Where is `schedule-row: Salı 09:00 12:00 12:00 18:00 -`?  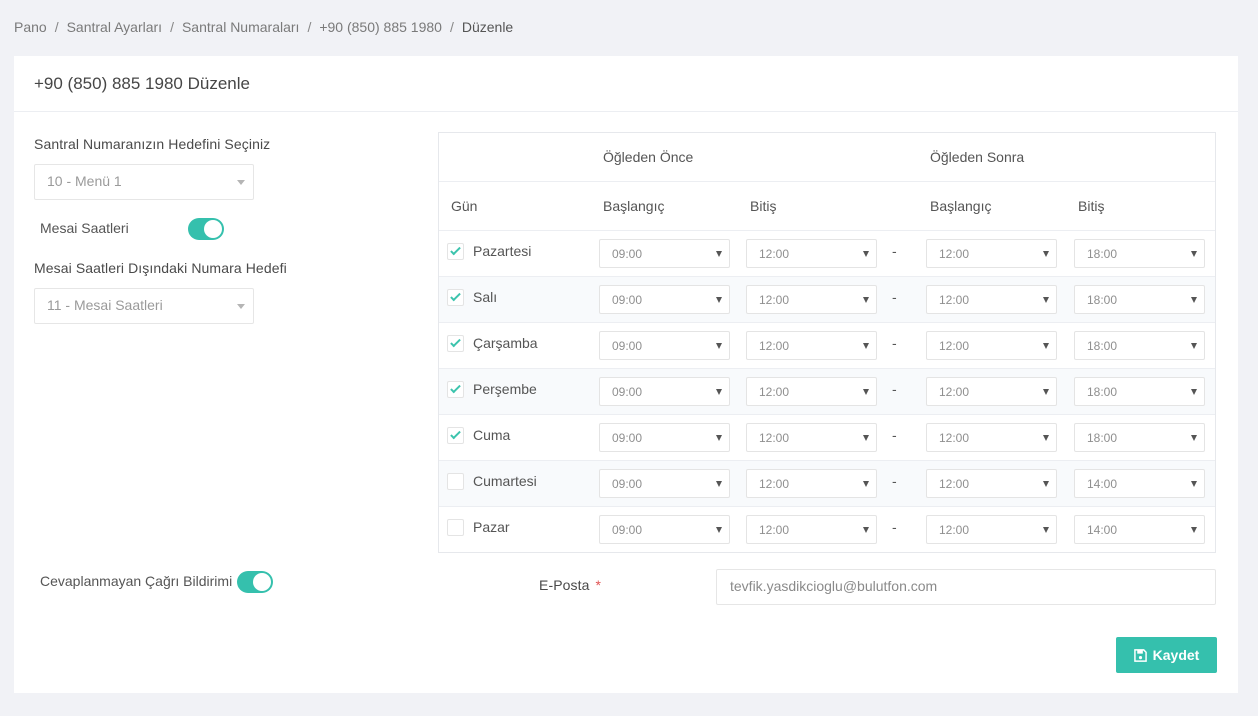 schedule-row: Salı 09:00 12:00 12:00 18:00 - is located at coordinates (827, 300).